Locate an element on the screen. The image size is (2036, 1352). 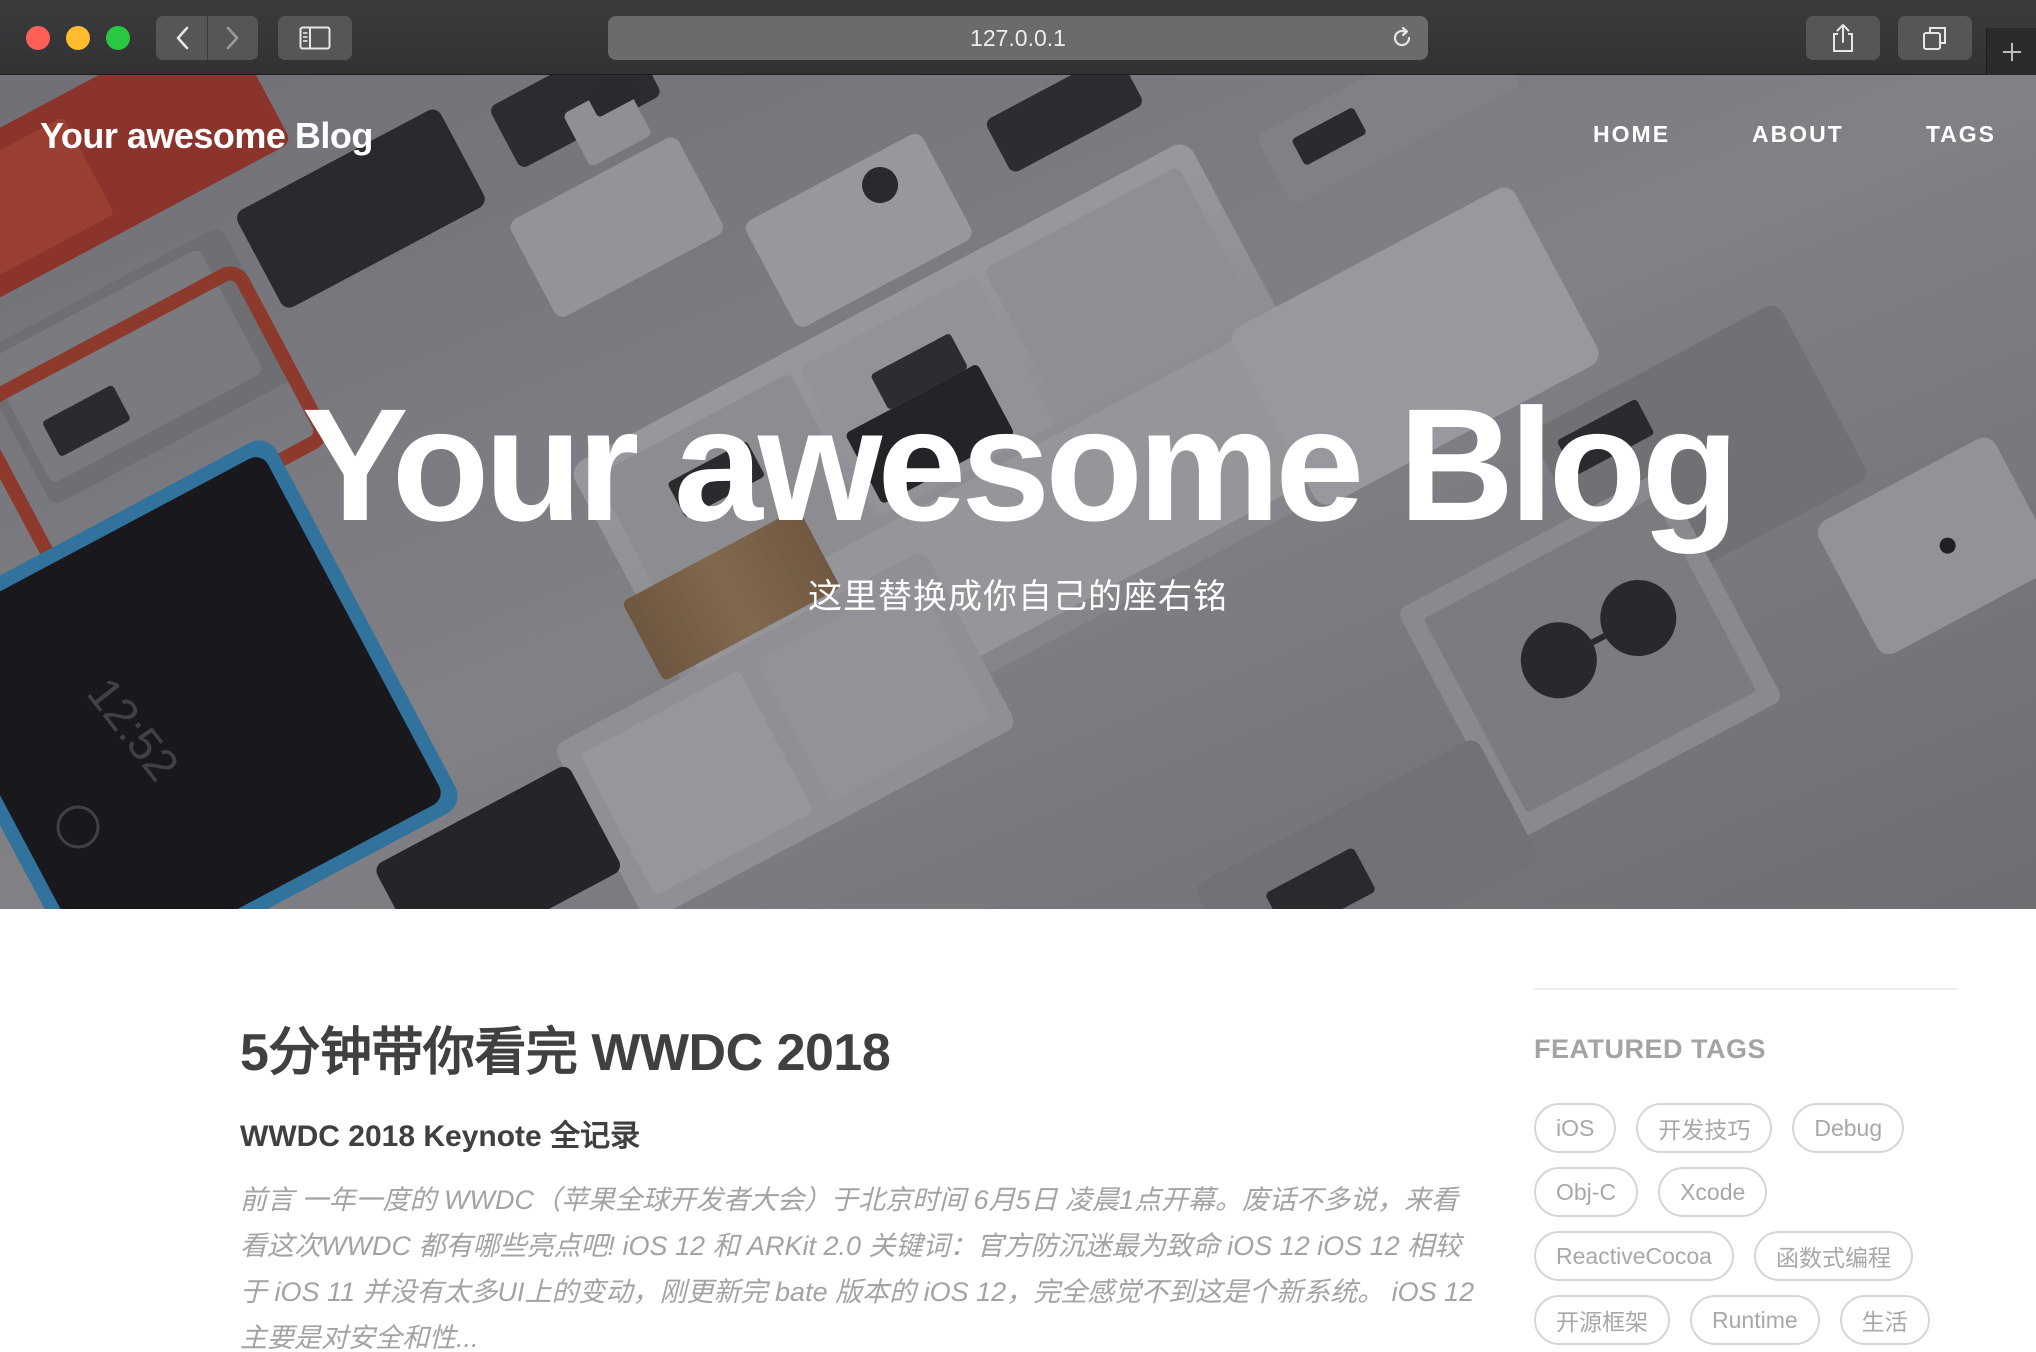
tag-link: 开源框架 is located at coordinates (1602, 1320).